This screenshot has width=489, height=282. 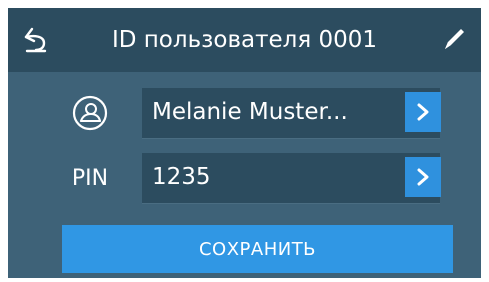 I want to click on user-select-button, so click(x=423, y=112).